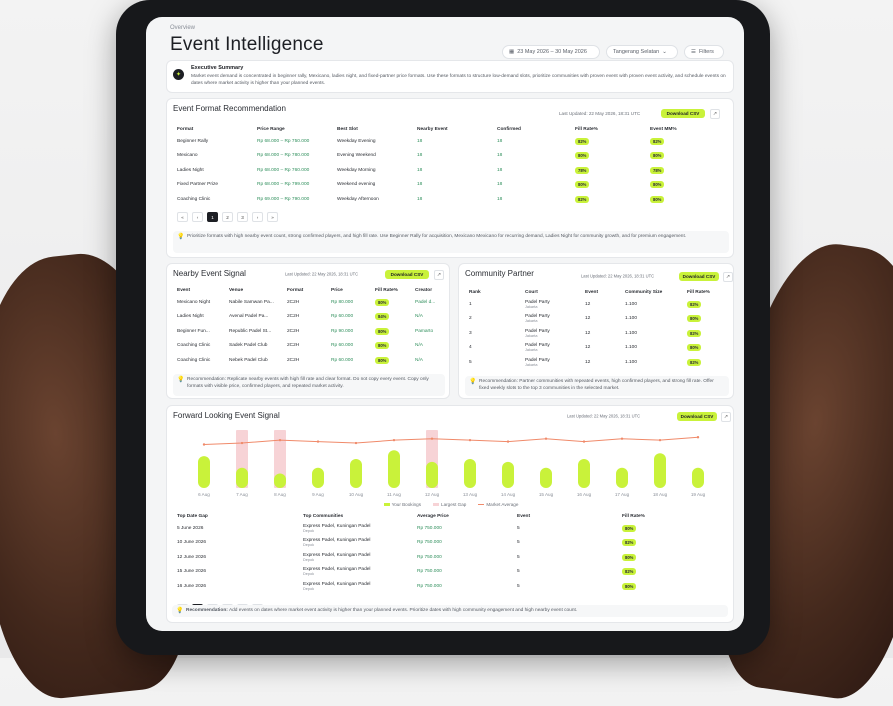 Image resolution: width=893 pixels, height=706 pixels. I want to click on table-row: 4 Padel Party Jakarta 12 1.100 80%, so click(598, 348).